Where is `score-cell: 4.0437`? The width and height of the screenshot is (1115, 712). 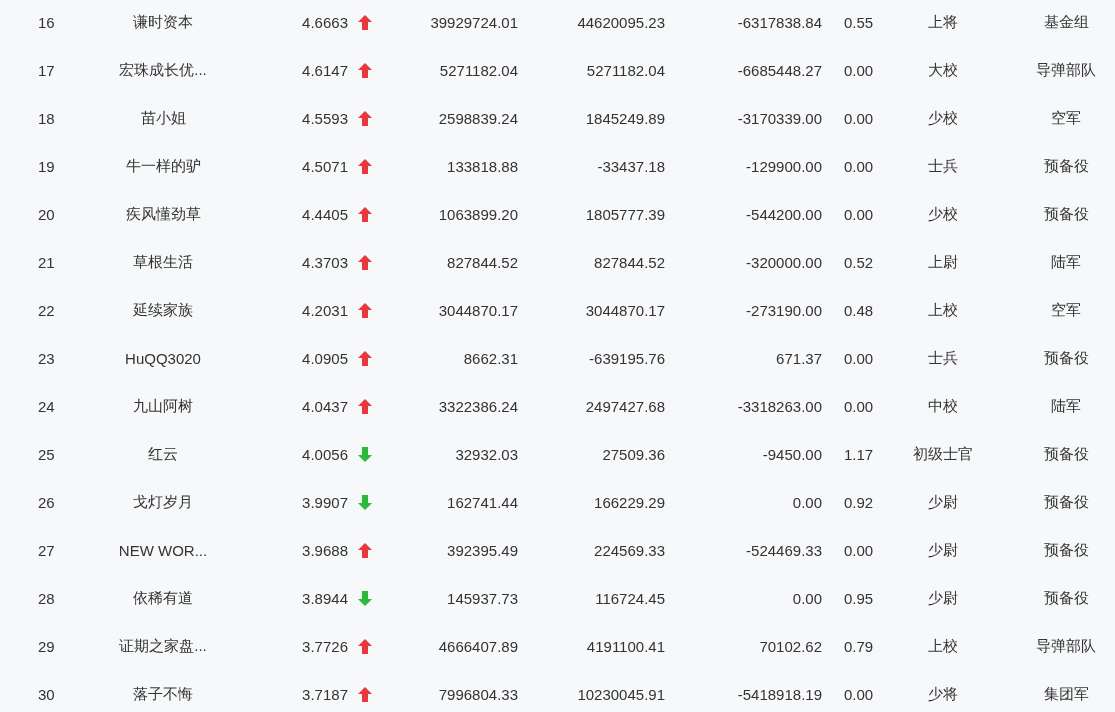 score-cell: 4.0437 is located at coordinates (325, 406).